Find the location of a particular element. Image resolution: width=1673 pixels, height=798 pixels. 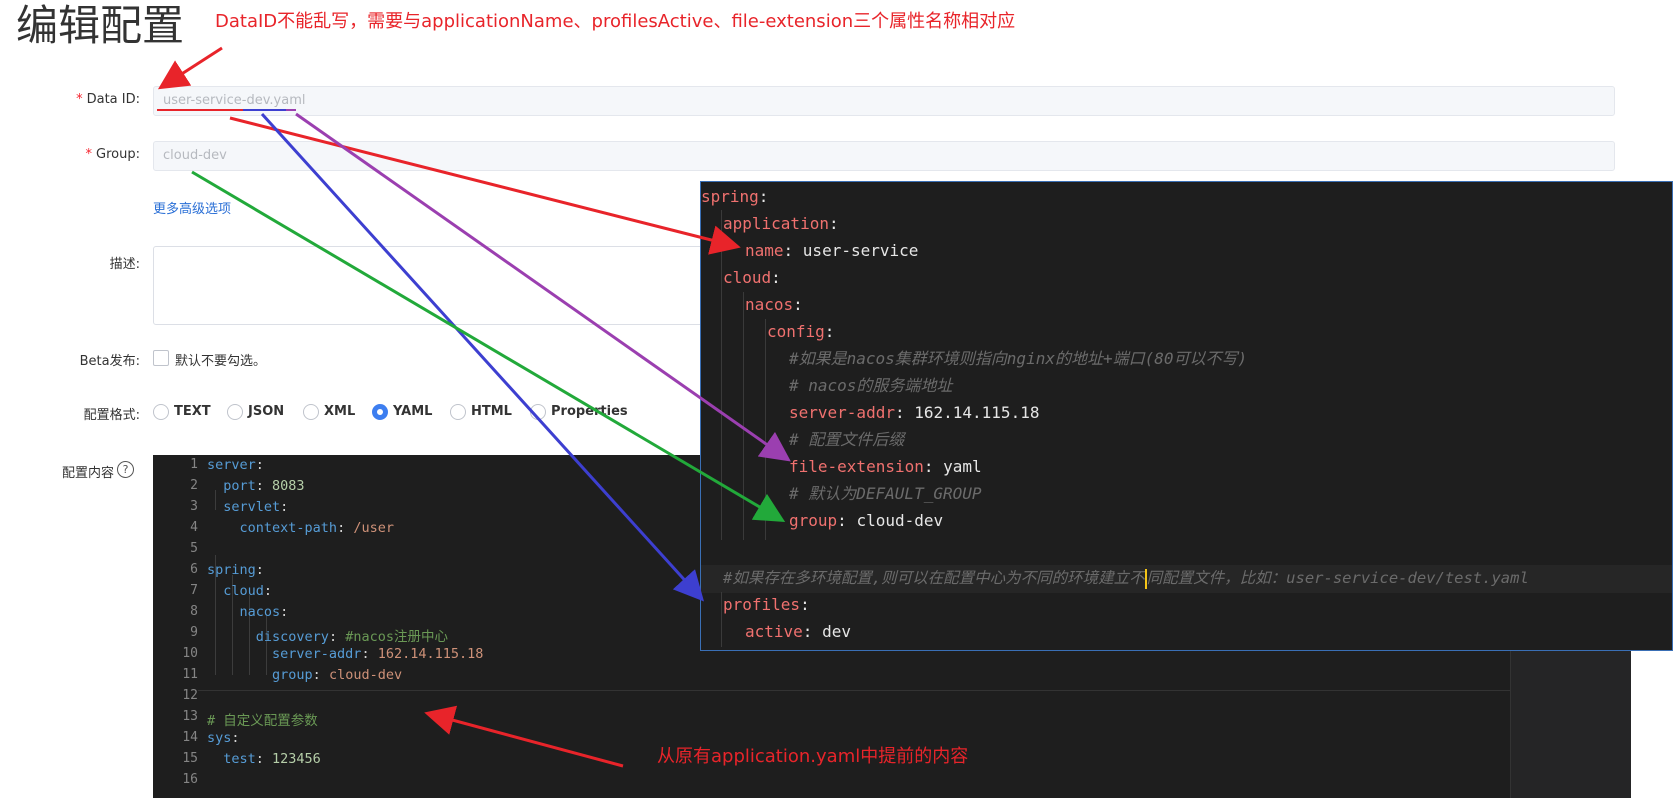

format-radio-yaml is located at coordinates (380, 412).